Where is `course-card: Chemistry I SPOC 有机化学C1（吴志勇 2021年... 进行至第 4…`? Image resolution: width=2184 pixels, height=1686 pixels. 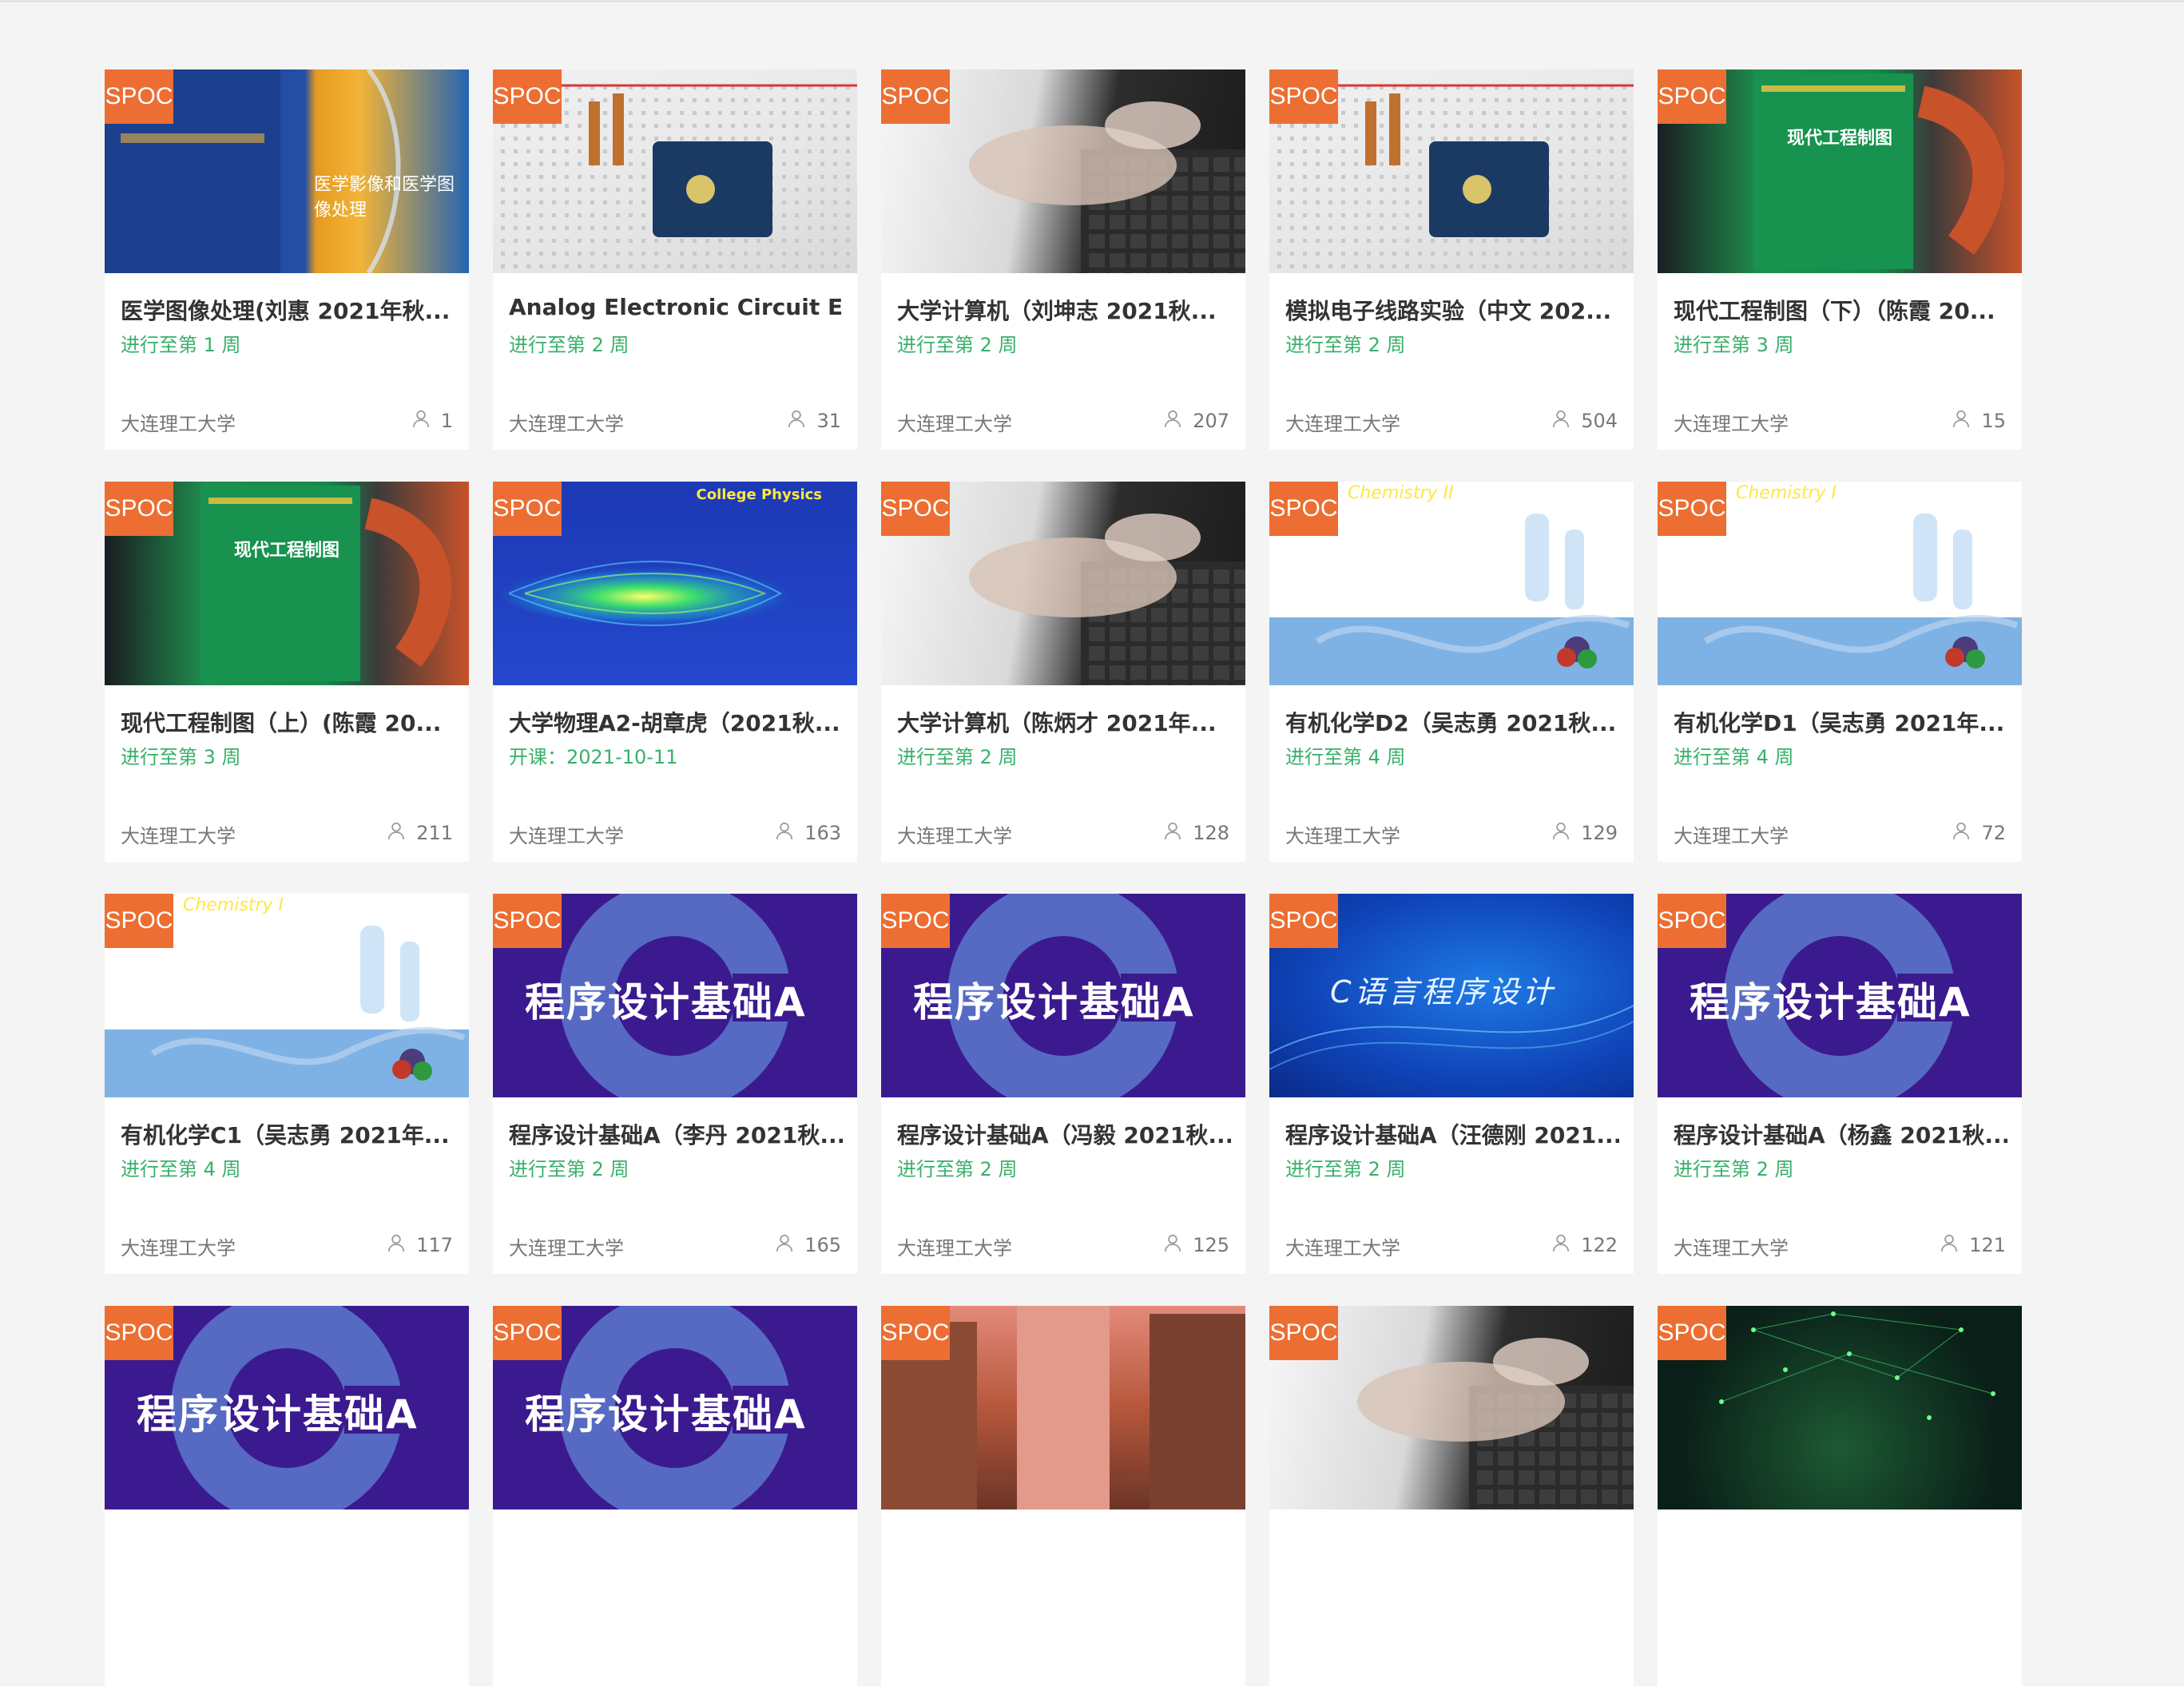
course-card: Chemistry I SPOC 有机化学C1（吴志勇 2021年... 进行至第 4… is located at coordinates (287, 1084).